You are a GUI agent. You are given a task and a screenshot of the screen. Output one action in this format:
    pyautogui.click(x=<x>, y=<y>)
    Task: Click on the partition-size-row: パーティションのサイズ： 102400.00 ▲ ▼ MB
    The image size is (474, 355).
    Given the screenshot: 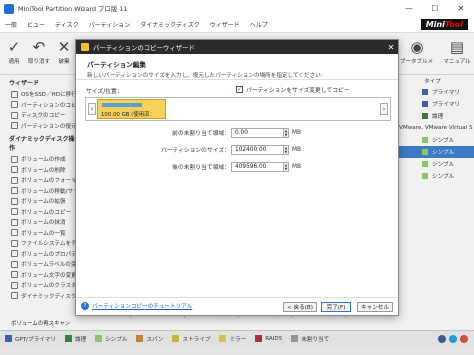 What is the action you would take?
    pyautogui.click(x=238, y=149)
    